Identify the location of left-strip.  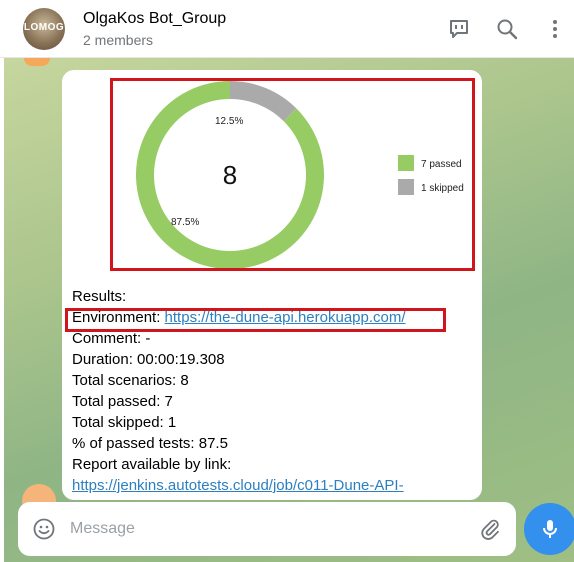
(2, 310).